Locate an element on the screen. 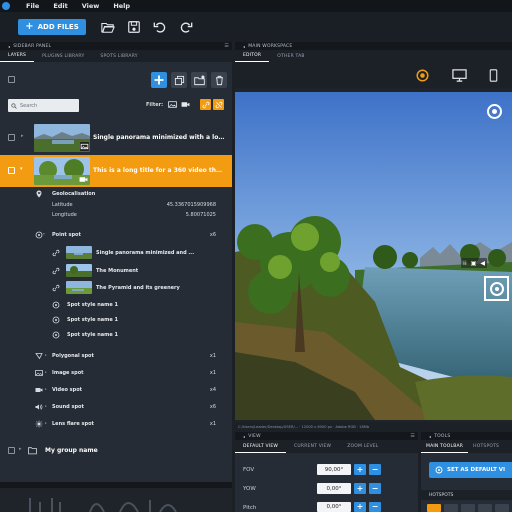 This screenshot has width=512, height=512. delete-button is located at coordinates (219, 80).